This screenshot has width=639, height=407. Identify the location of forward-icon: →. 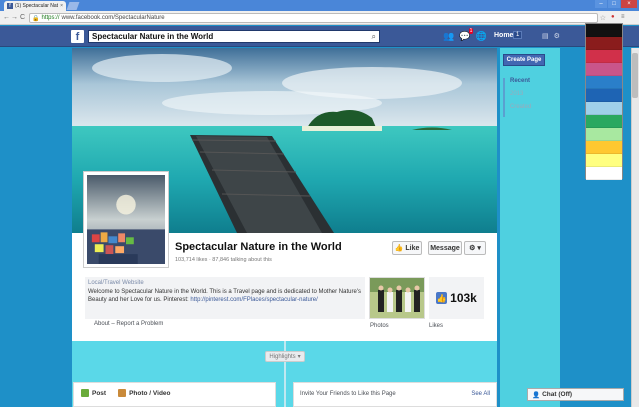
(14, 17).